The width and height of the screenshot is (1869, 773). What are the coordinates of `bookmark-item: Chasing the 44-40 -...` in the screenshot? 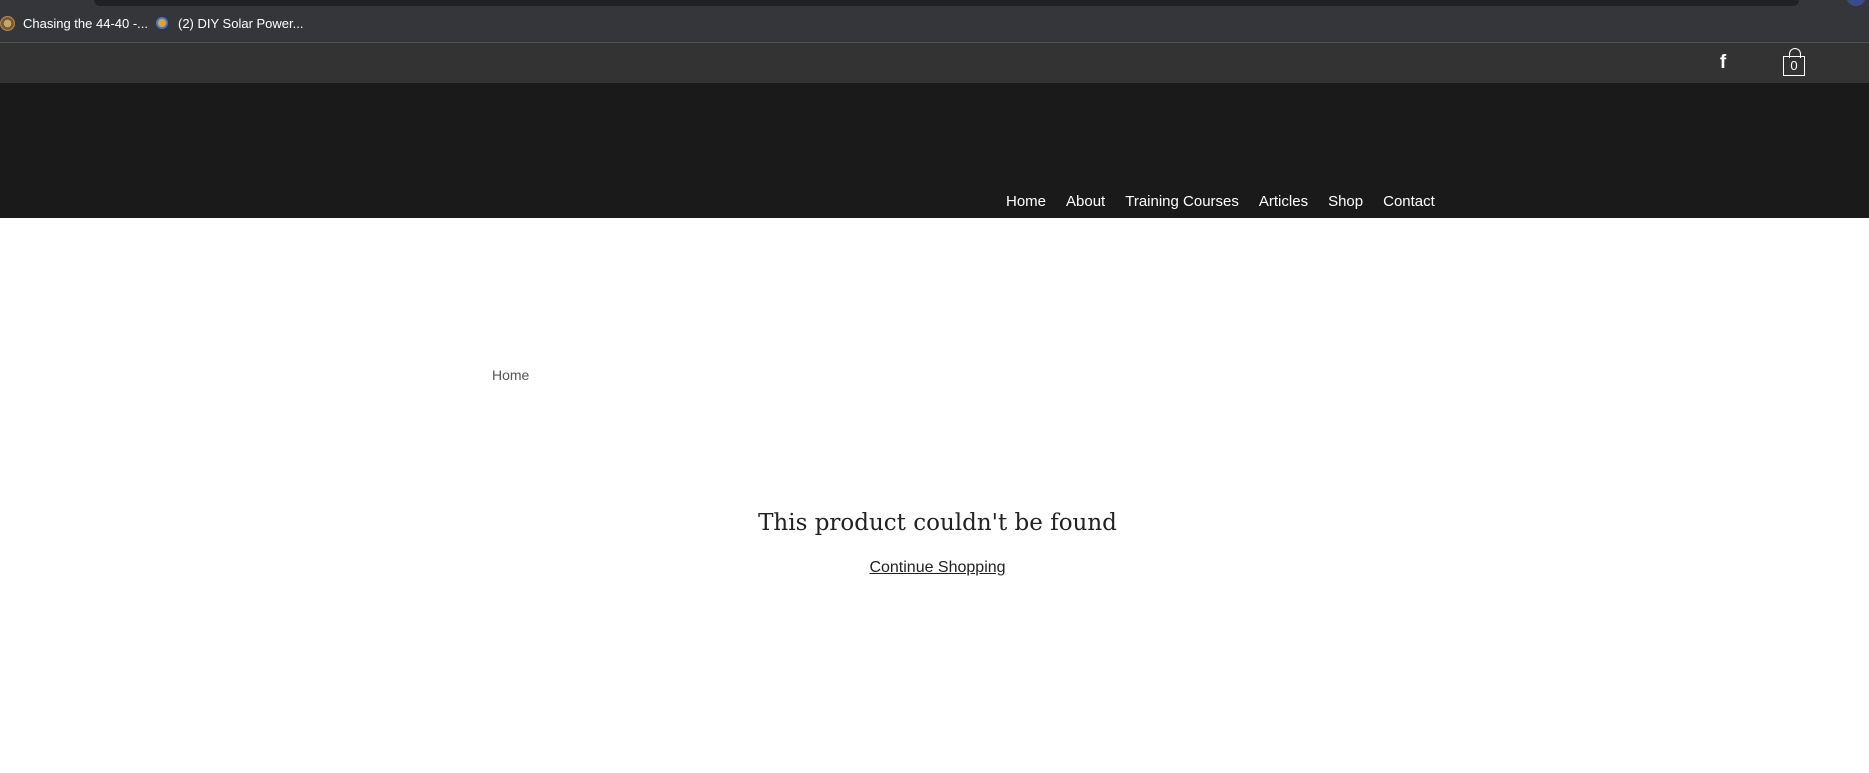 It's located at (74, 23).